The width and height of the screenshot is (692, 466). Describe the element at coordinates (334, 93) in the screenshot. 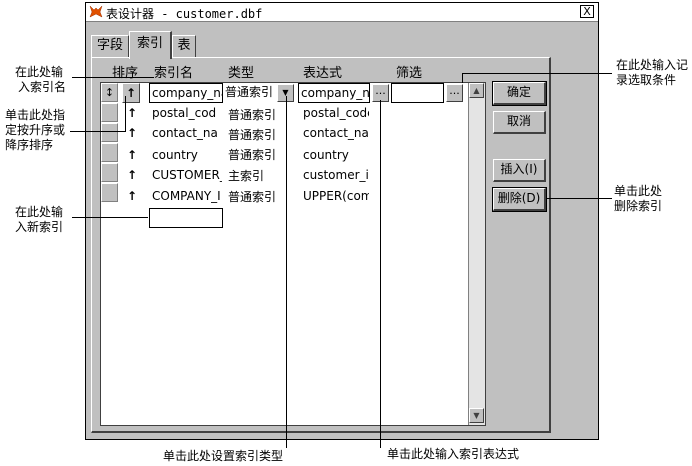

I see `index-expression-input: company_na` at that location.